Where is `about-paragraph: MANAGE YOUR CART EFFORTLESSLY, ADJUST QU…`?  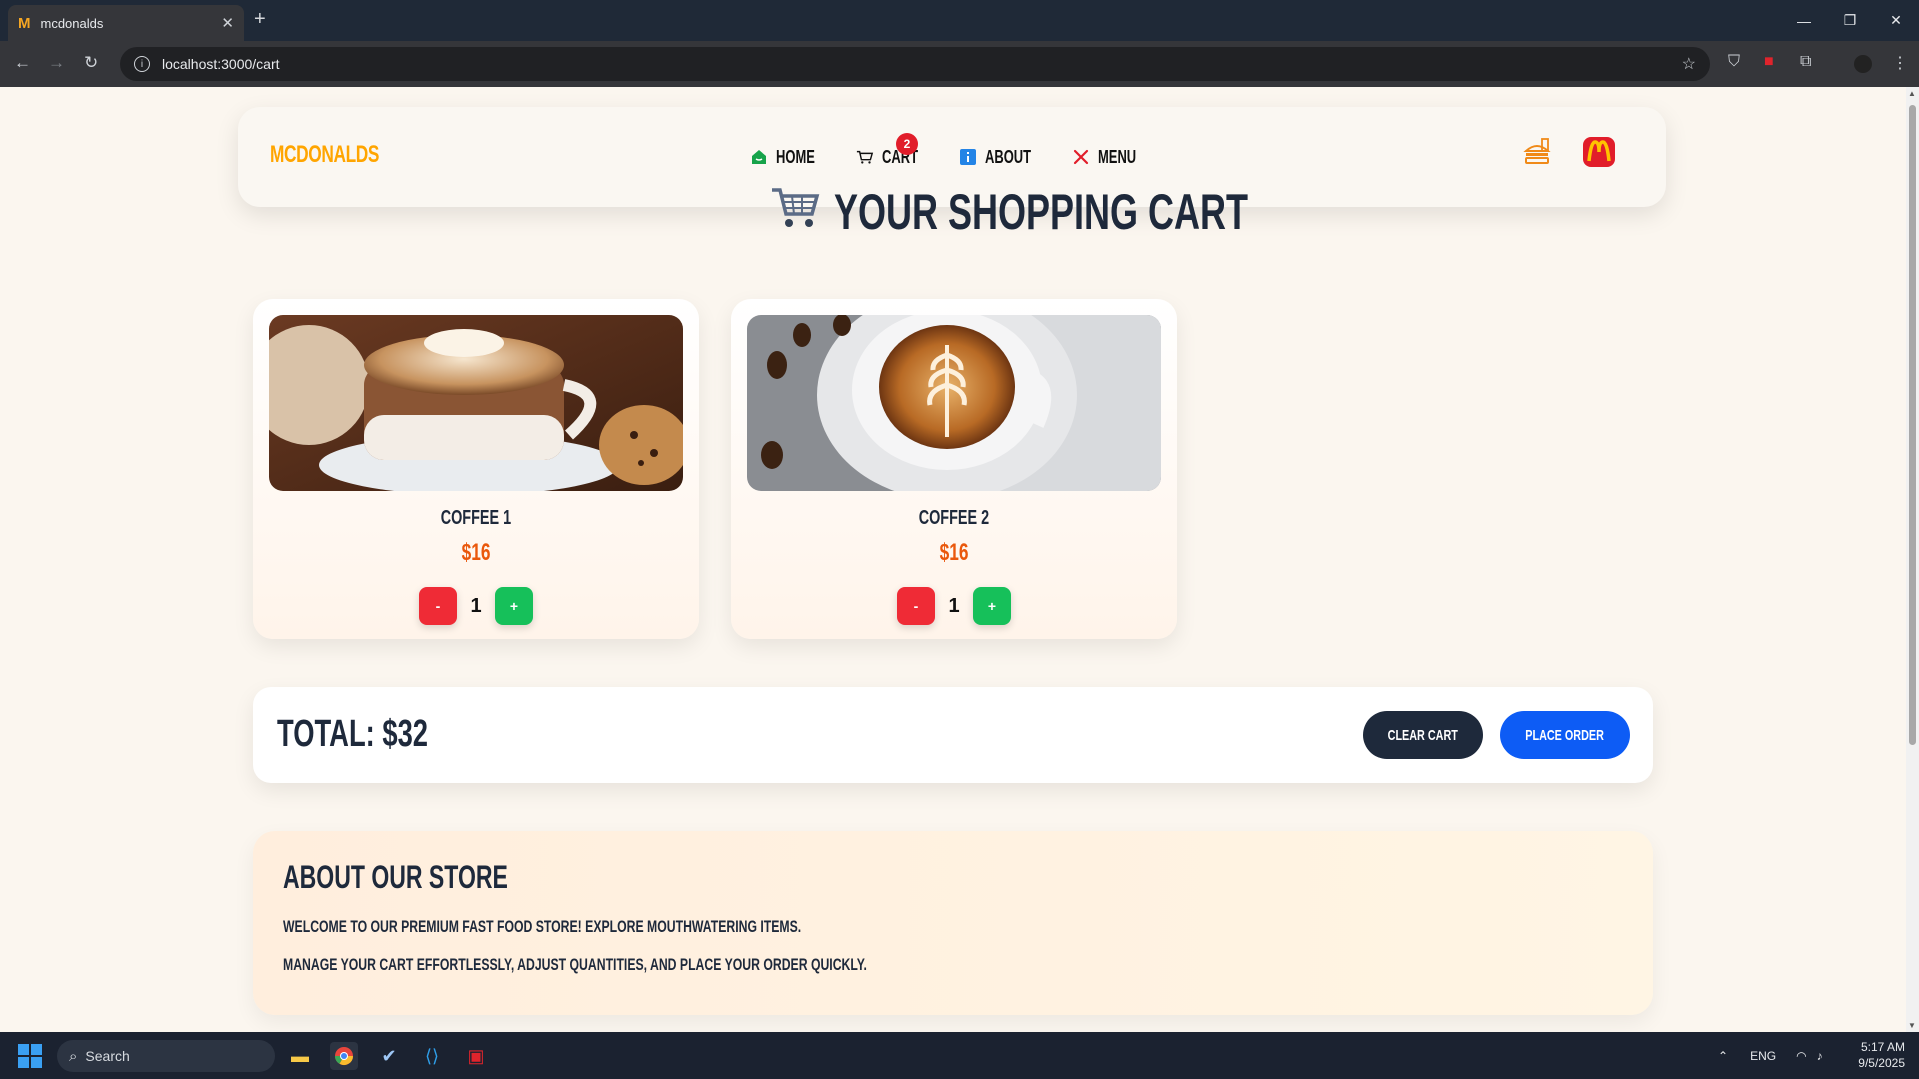 about-paragraph: MANAGE YOUR CART EFFORTLESSLY, ADJUST QU… is located at coordinates (575, 964).